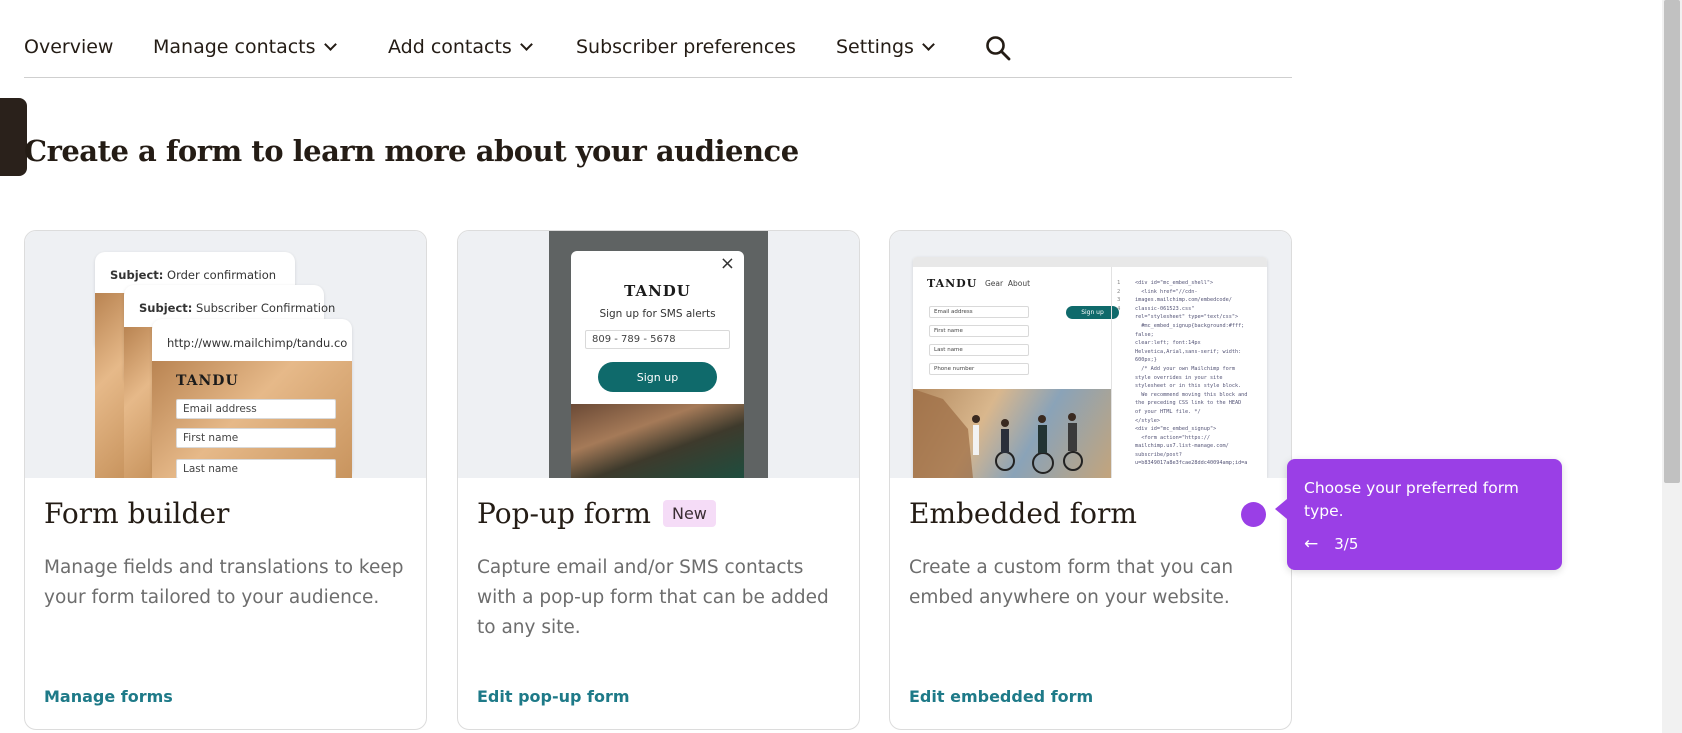 The height and width of the screenshot is (733, 1682). Describe the element at coordinates (657, 339) in the screenshot. I see `phone-field: 809 - 789 - 5678` at that location.